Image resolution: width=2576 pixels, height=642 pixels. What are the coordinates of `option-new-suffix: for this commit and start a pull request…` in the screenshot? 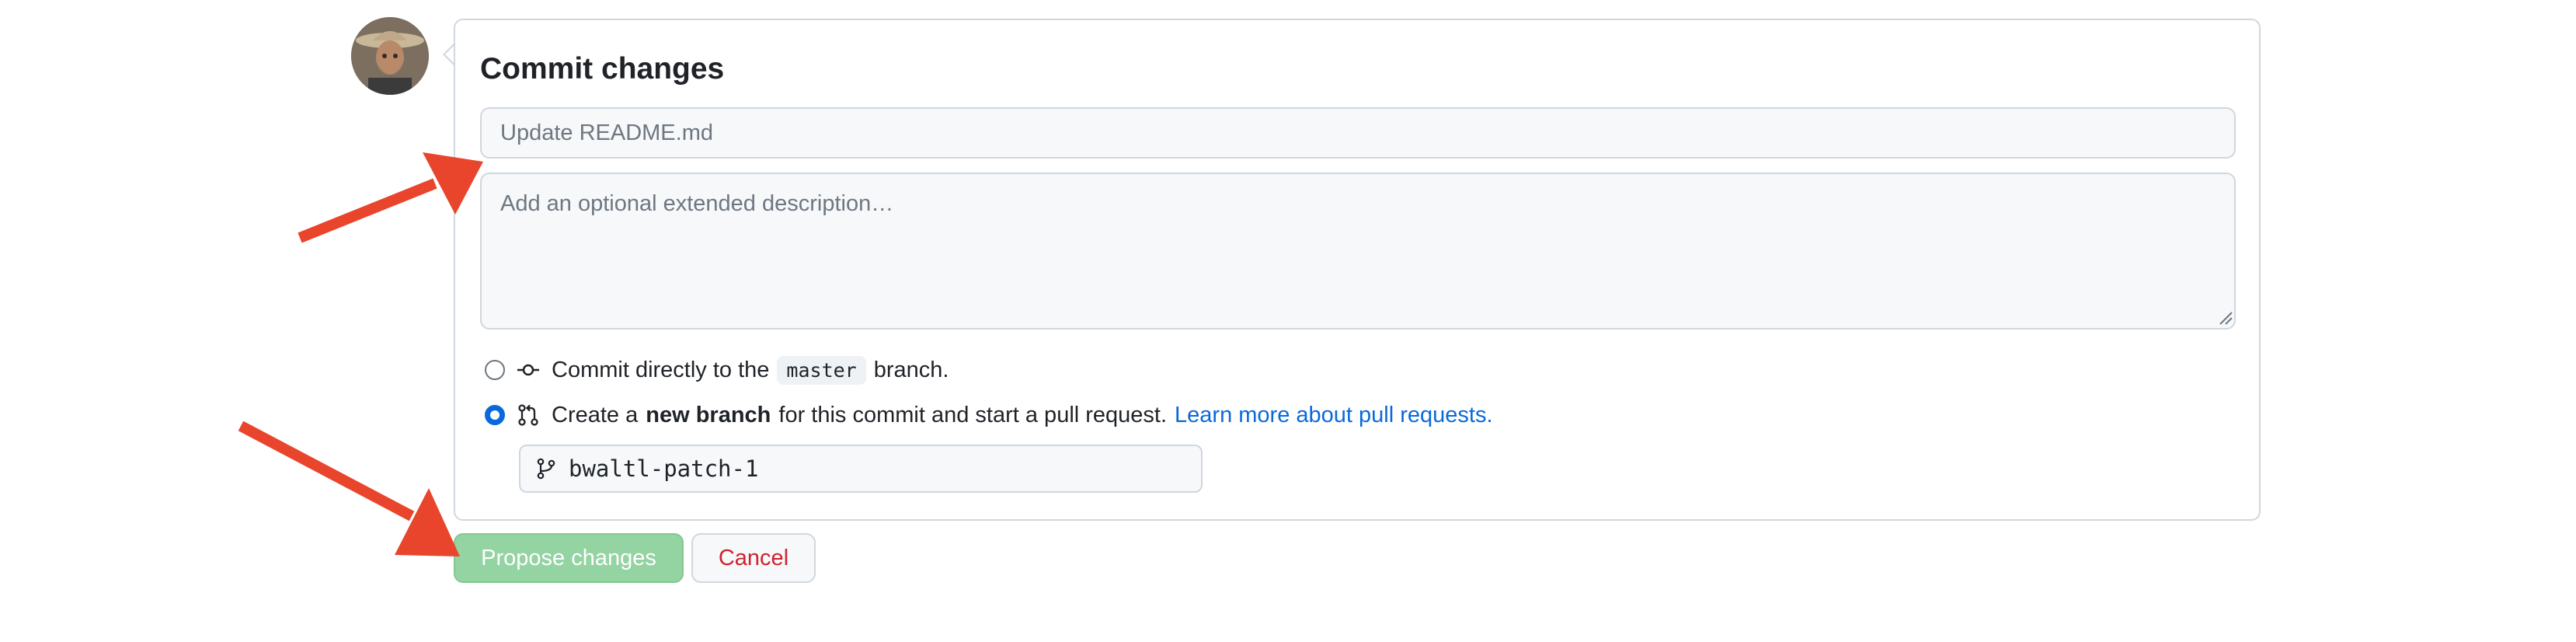 It's located at (973, 414).